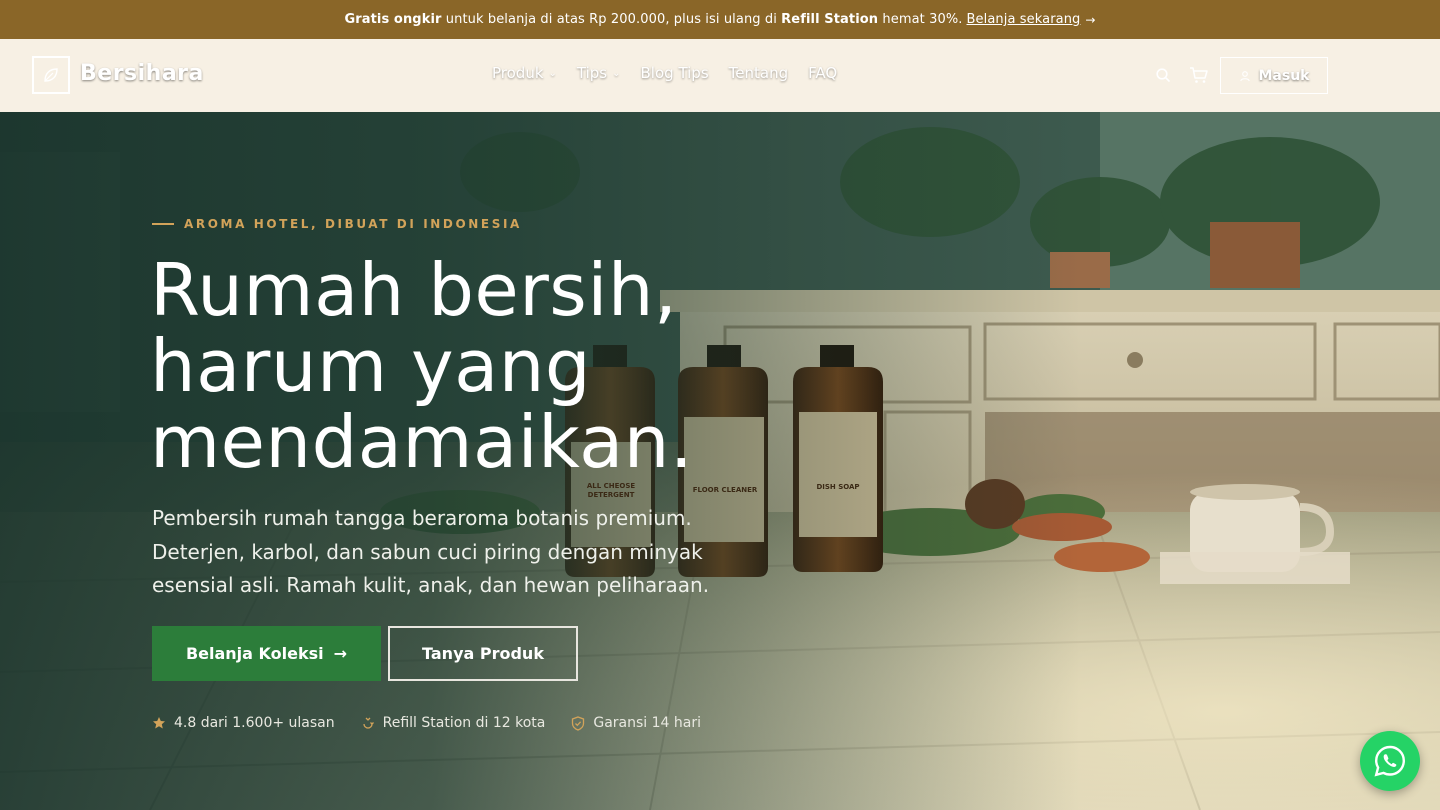 The height and width of the screenshot is (810, 1440). I want to click on headline-line-1: Rumah bersih,, so click(414, 290).